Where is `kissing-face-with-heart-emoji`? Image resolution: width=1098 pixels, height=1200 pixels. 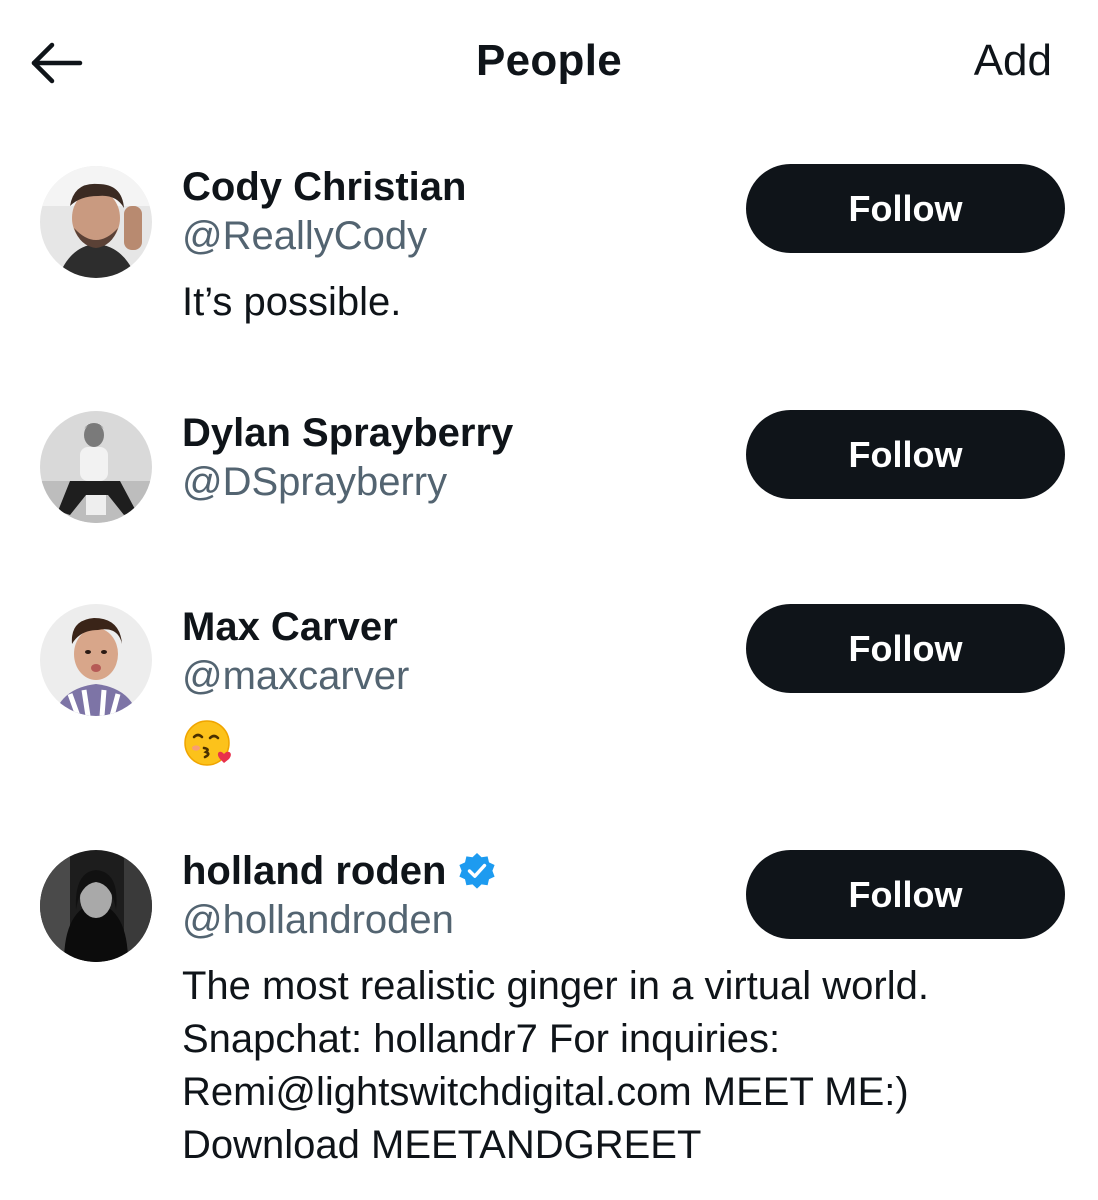
kissing-face-with-heart-emoji is located at coordinates (209, 743).